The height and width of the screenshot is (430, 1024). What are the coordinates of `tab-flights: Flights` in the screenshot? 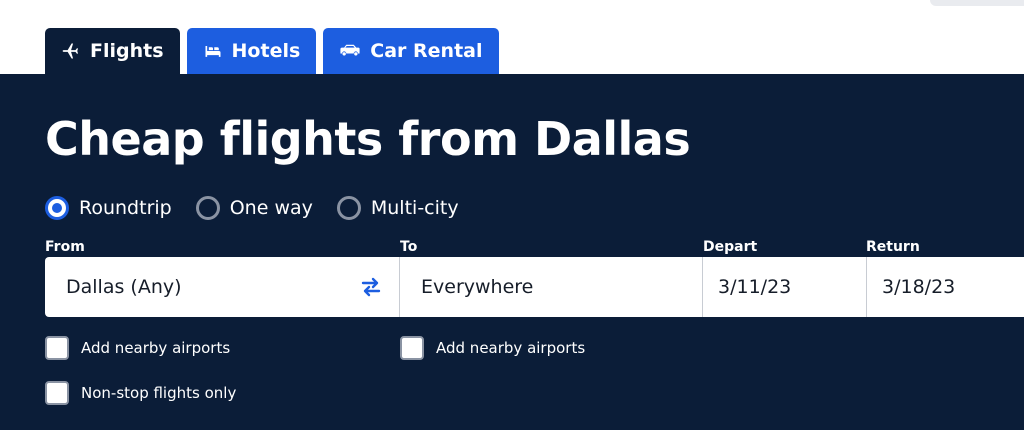 It's located at (112, 51).